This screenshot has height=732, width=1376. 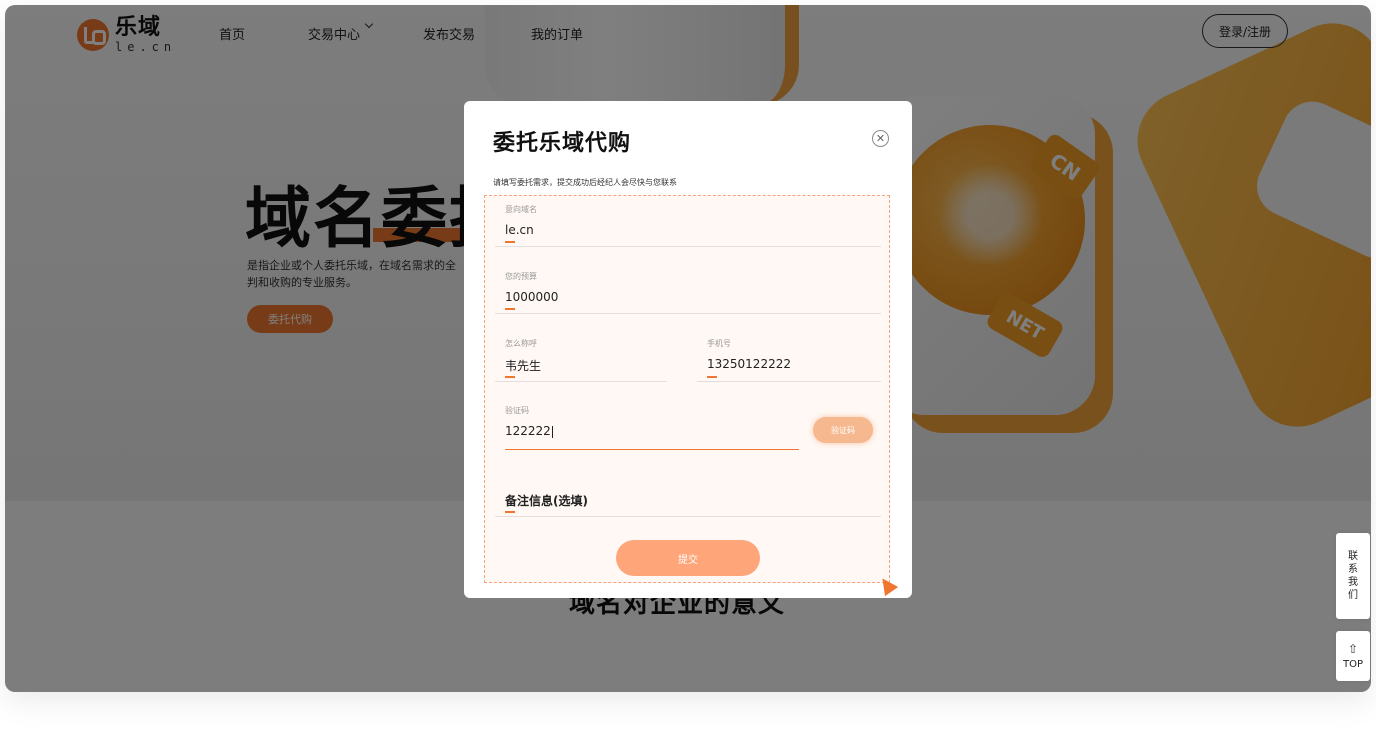 I want to click on phone-field-value: 13250122222, so click(x=749, y=364).